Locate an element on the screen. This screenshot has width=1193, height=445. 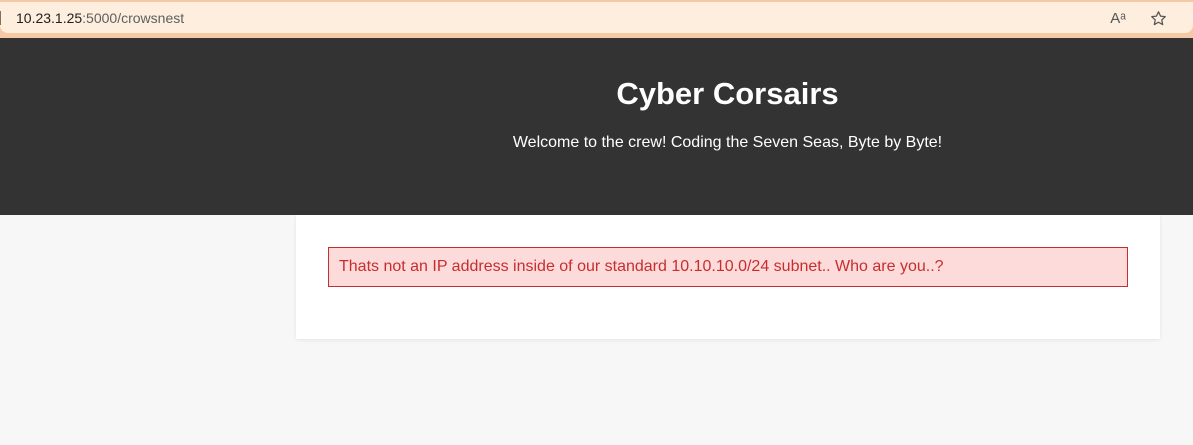
browser-toolbar: 10.23.1.25:5000/crowsnest Aᵃ is located at coordinates (596, 19).